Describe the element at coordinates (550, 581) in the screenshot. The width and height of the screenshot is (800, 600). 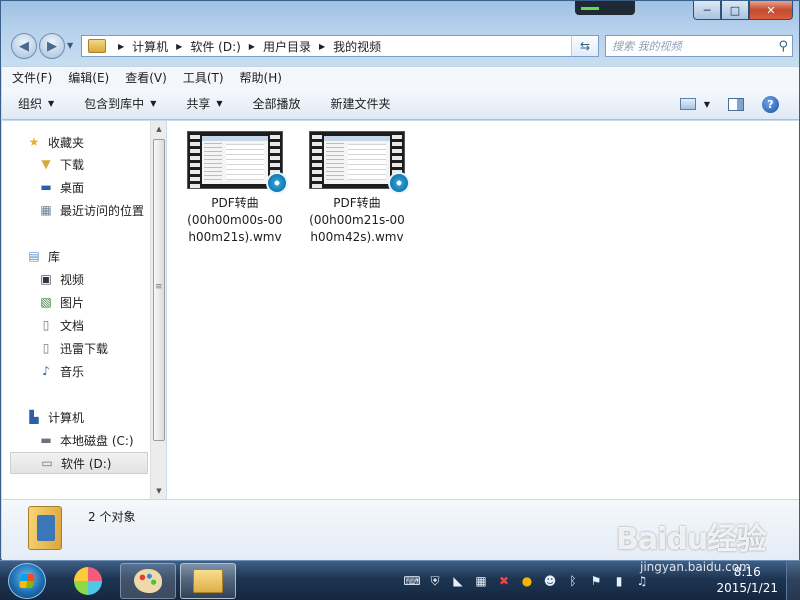
I see `qq-icon: ☻` at that location.